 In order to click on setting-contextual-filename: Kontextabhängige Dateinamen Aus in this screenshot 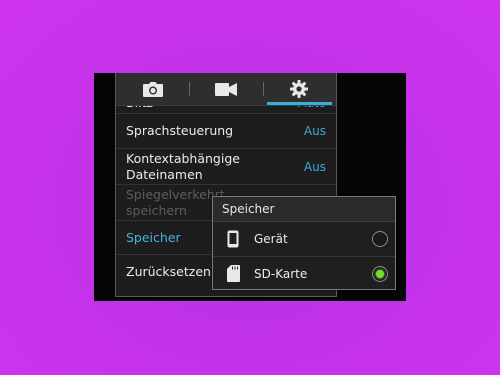, I will do `click(226, 167)`.